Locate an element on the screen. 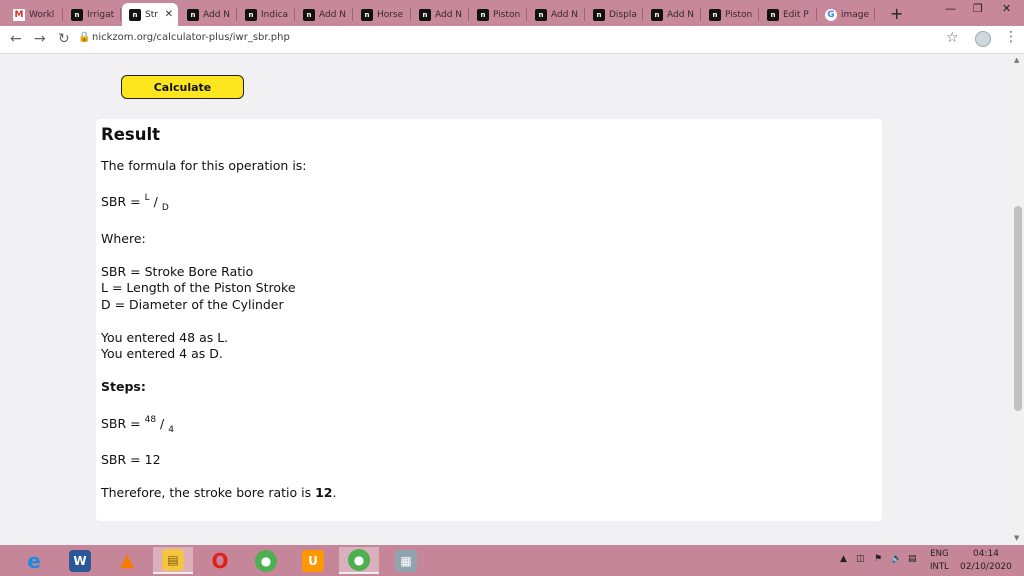 The image size is (1024, 576). taskbar-calculator: ▦ is located at coordinates (406, 560).